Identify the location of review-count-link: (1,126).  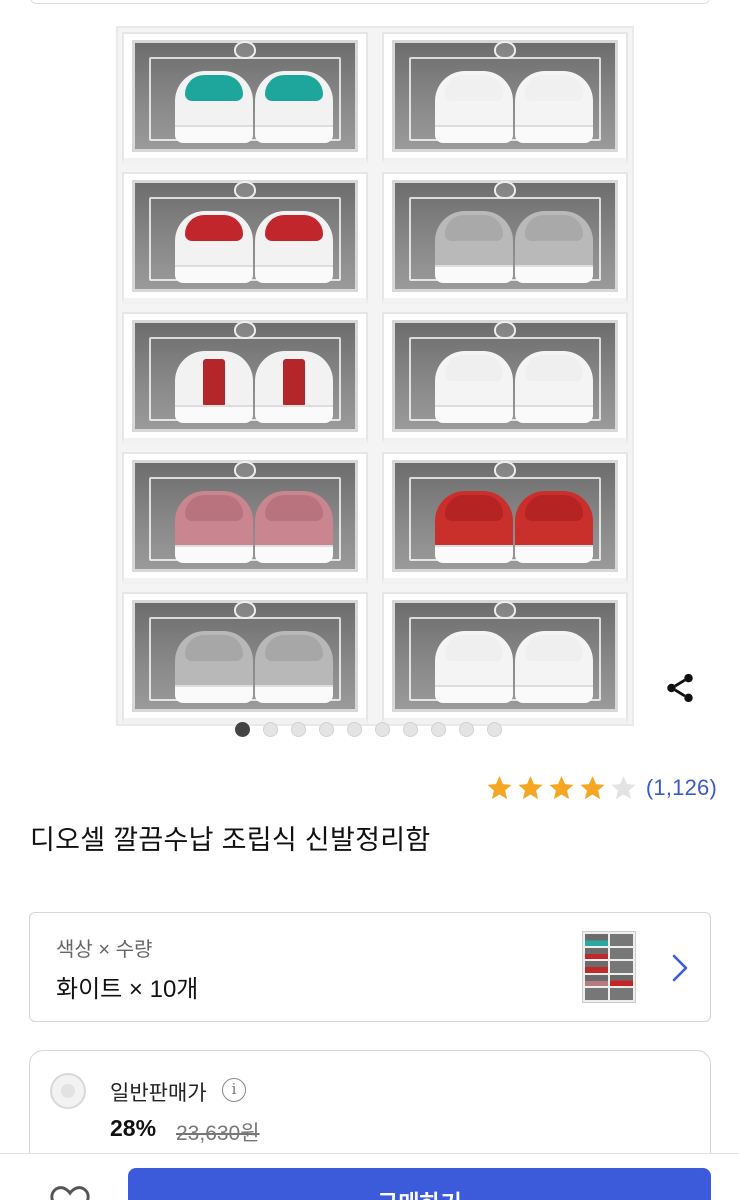
(681, 788).